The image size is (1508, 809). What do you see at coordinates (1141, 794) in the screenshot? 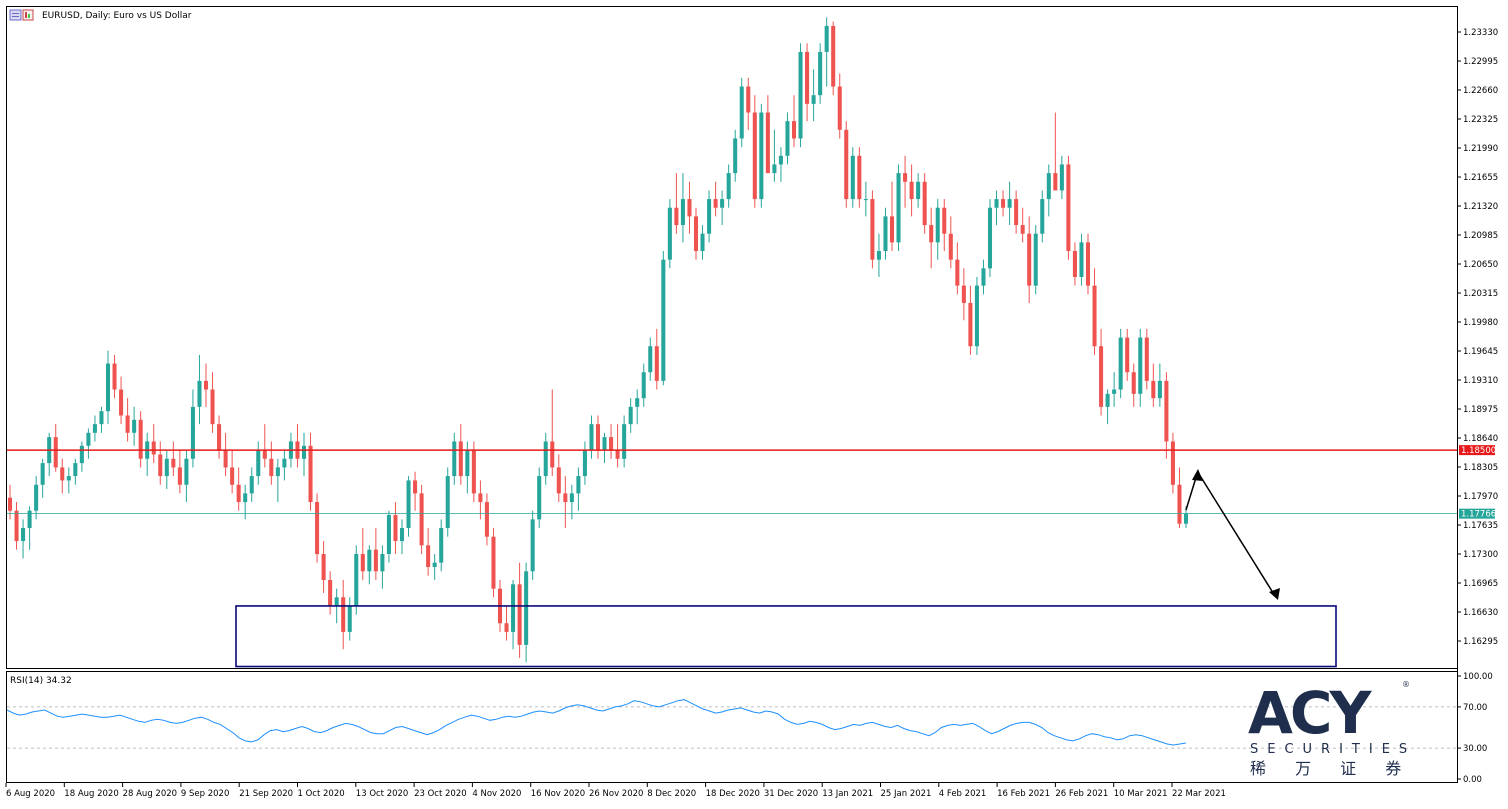
I see `date-tick-label: 10 Mar 2021` at bounding box center [1141, 794].